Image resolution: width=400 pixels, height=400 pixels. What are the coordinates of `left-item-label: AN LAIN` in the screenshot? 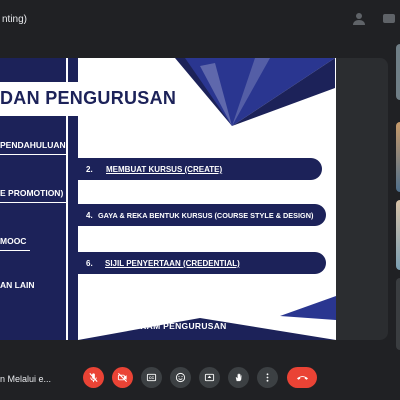 It's located at (17, 285).